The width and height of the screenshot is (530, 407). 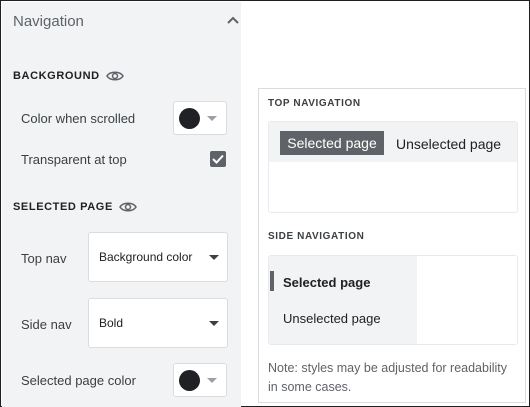 I want to click on check-icon, so click(x=218, y=159).